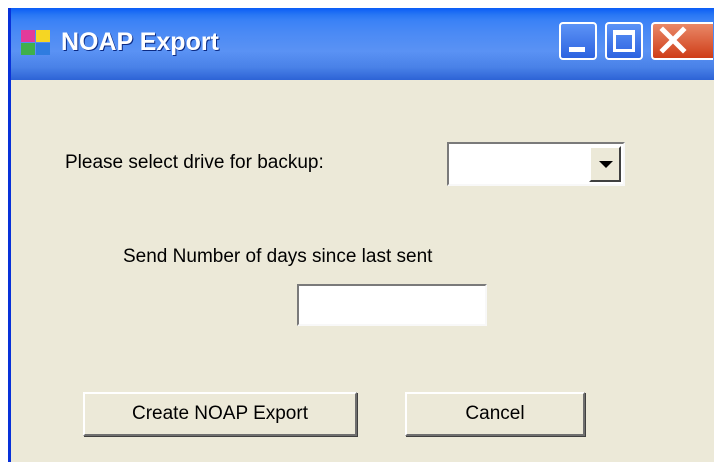 Image resolution: width=714 pixels, height=462 pixels. Describe the element at coordinates (392, 305) in the screenshot. I see `days-input` at that location.